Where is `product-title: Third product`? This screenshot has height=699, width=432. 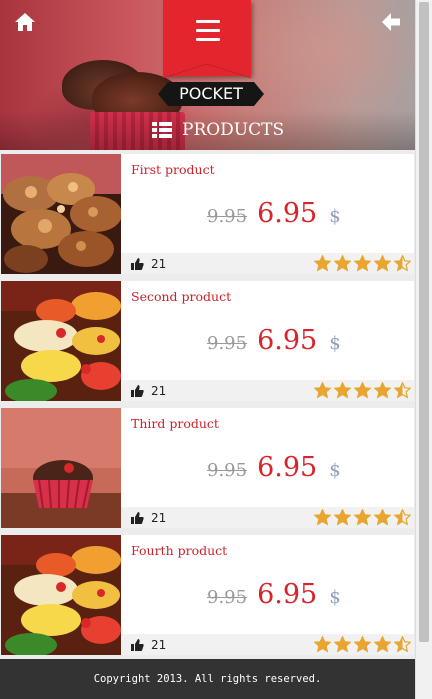
product-title: Third product is located at coordinates (175, 423).